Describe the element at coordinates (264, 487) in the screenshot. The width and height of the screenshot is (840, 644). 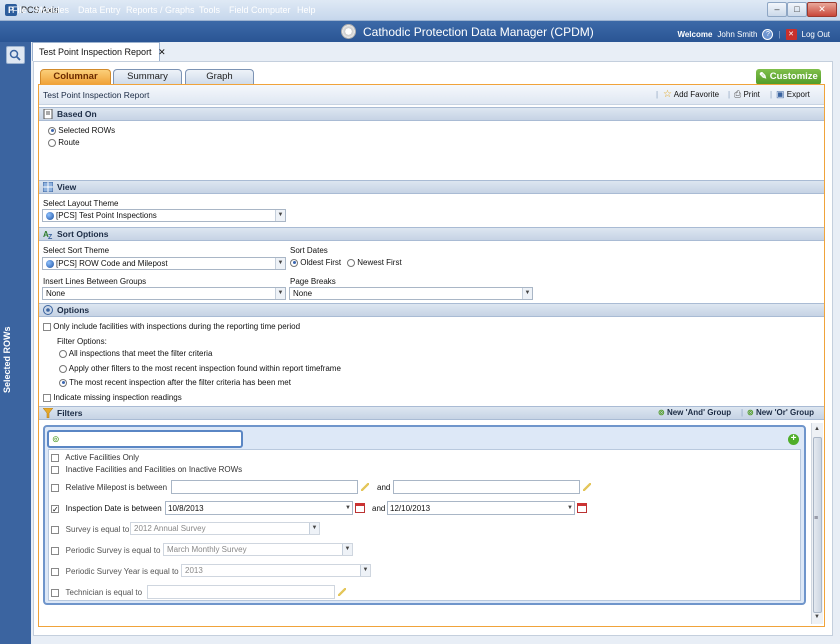
I see `milepost-from-input` at that location.